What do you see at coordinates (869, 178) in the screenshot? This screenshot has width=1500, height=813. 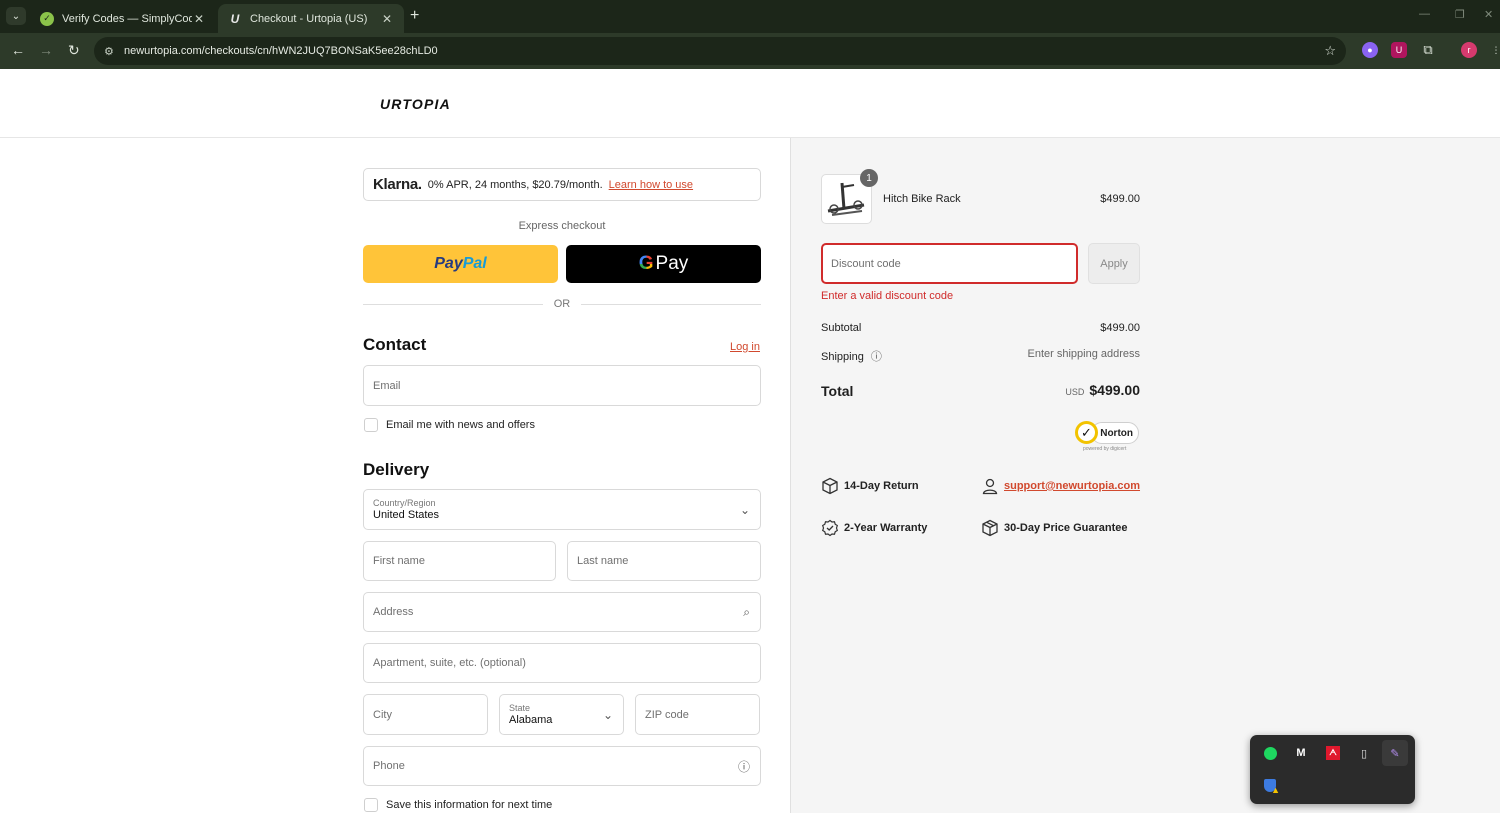 I see `quantity-badge: 1` at bounding box center [869, 178].